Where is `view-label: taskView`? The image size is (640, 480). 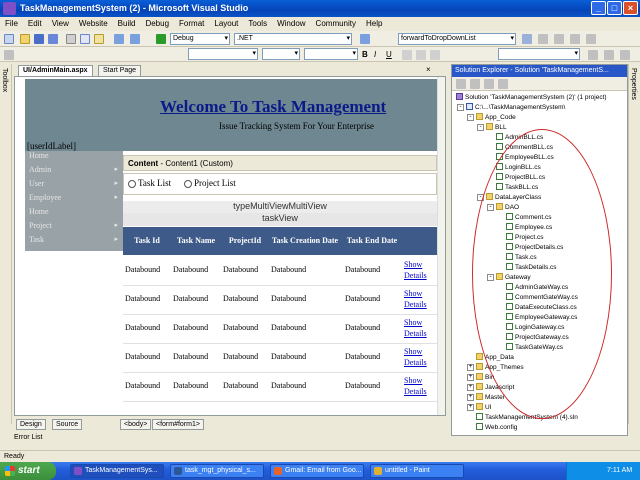
view-label: taskView is located at coordinates (280, 219).